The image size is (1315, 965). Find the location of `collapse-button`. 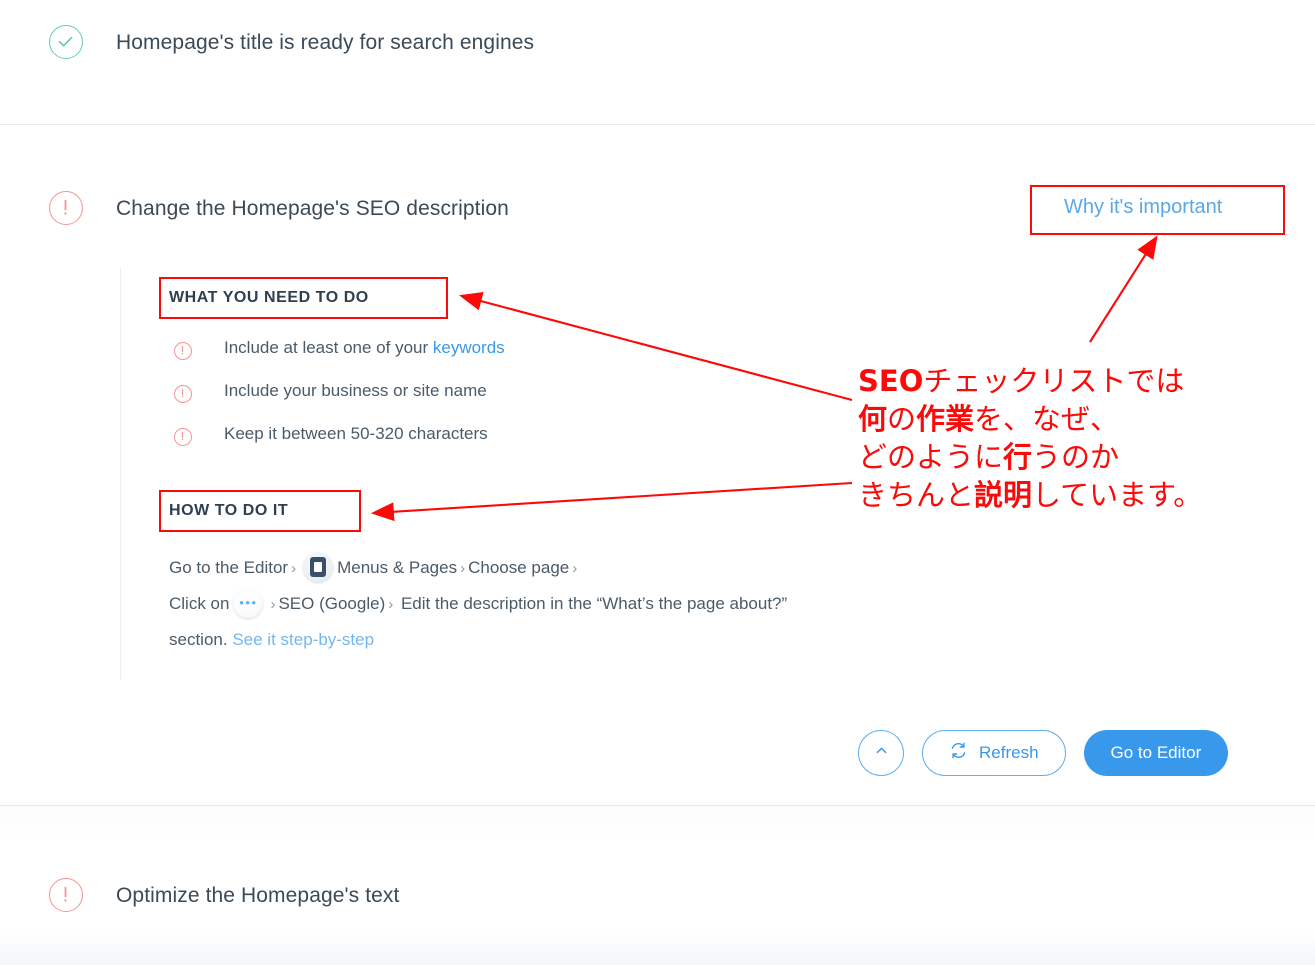

collapse-button is located at coordinates (881, 753).